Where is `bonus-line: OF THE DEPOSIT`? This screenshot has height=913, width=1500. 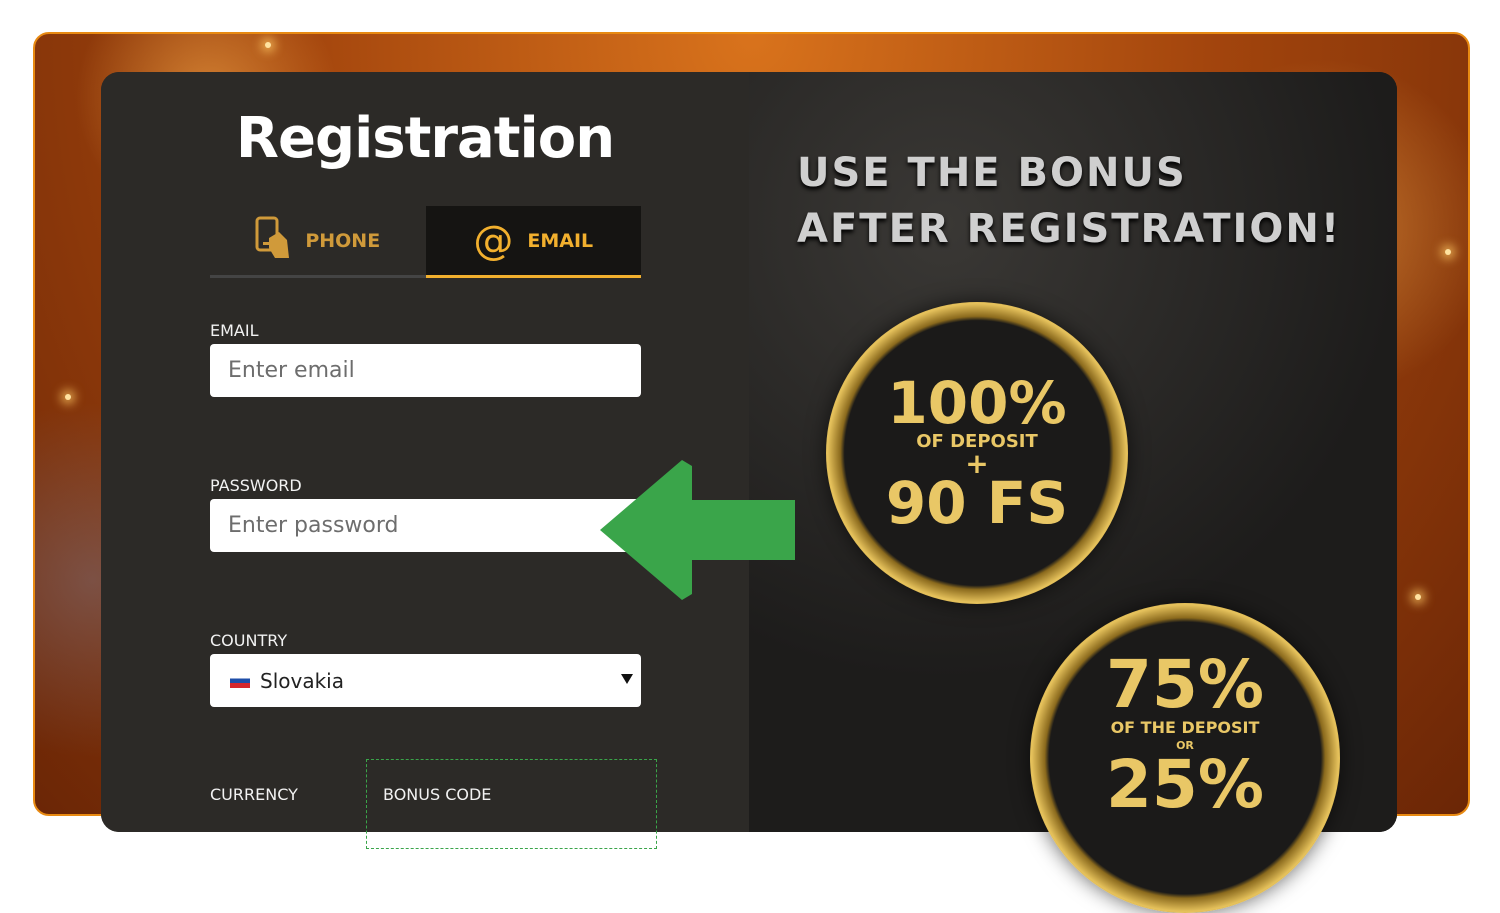
bonus-line: OF THE DEPOSIT is located at coordinates (1185, 727).